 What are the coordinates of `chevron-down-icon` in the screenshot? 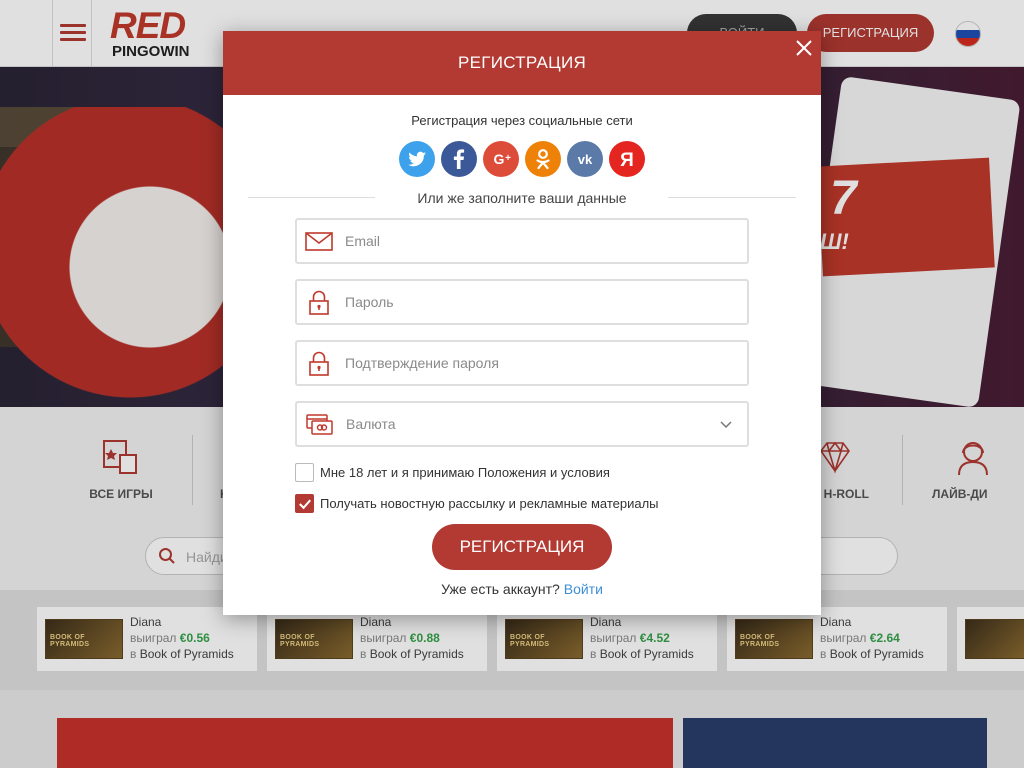 It's located at (726, 425).